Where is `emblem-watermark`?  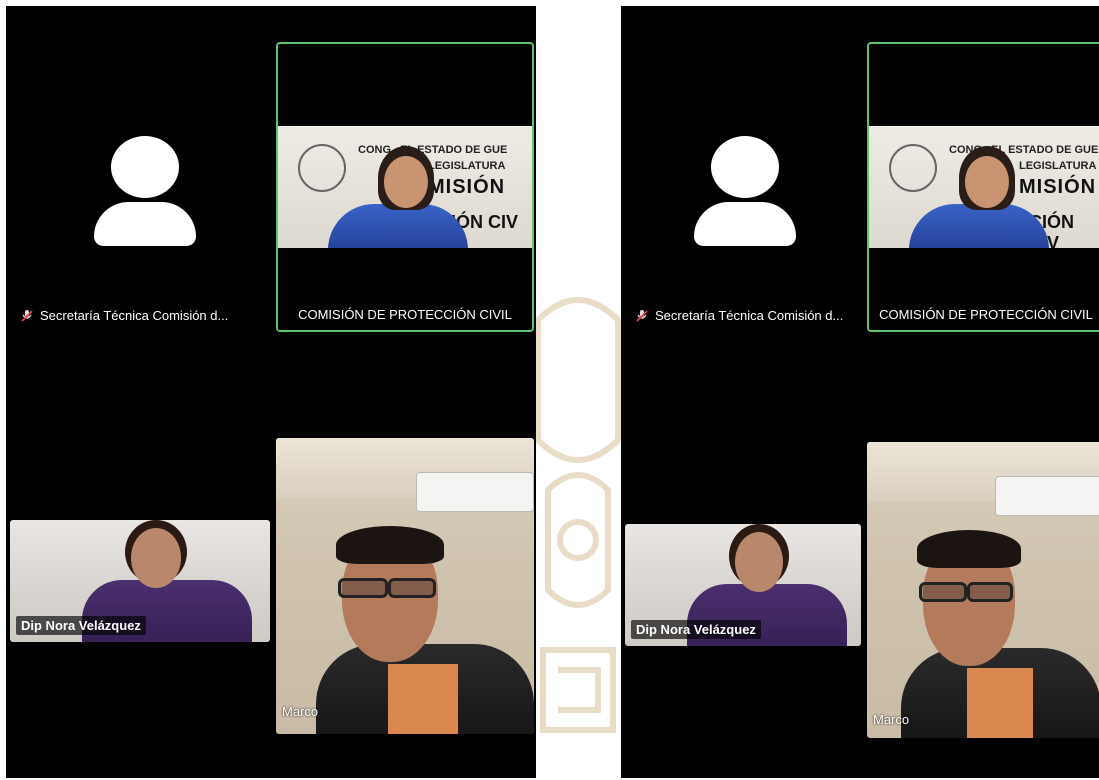 emblem-watermark is located at coordinates (578, 515).